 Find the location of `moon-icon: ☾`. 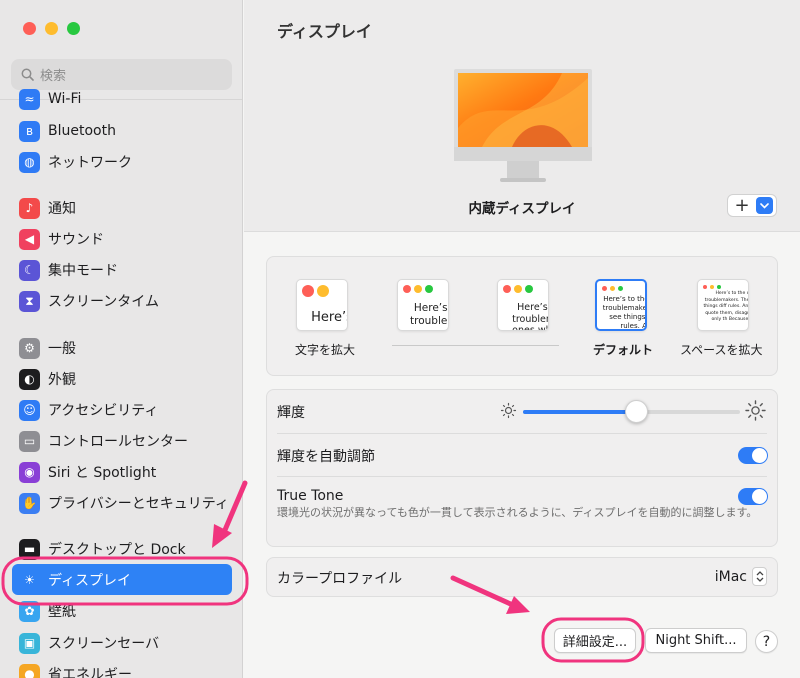

moon-icon: ☾ is located at coordinates (29, 270).